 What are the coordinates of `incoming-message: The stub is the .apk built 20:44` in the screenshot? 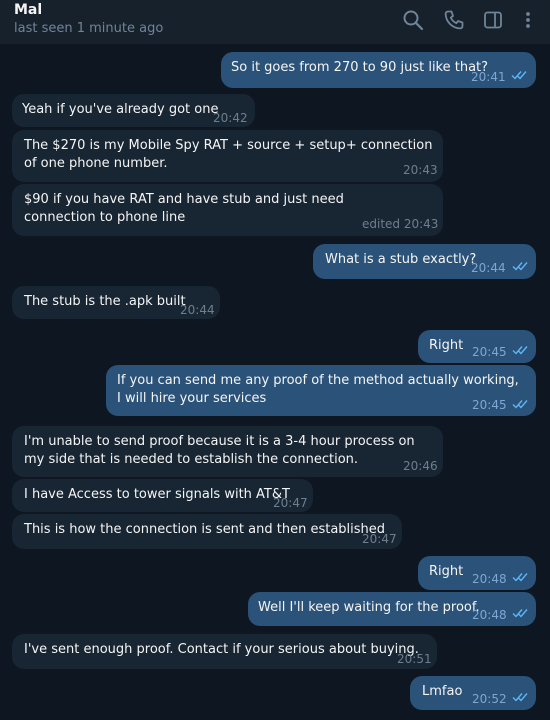 It's located at (116, 302).